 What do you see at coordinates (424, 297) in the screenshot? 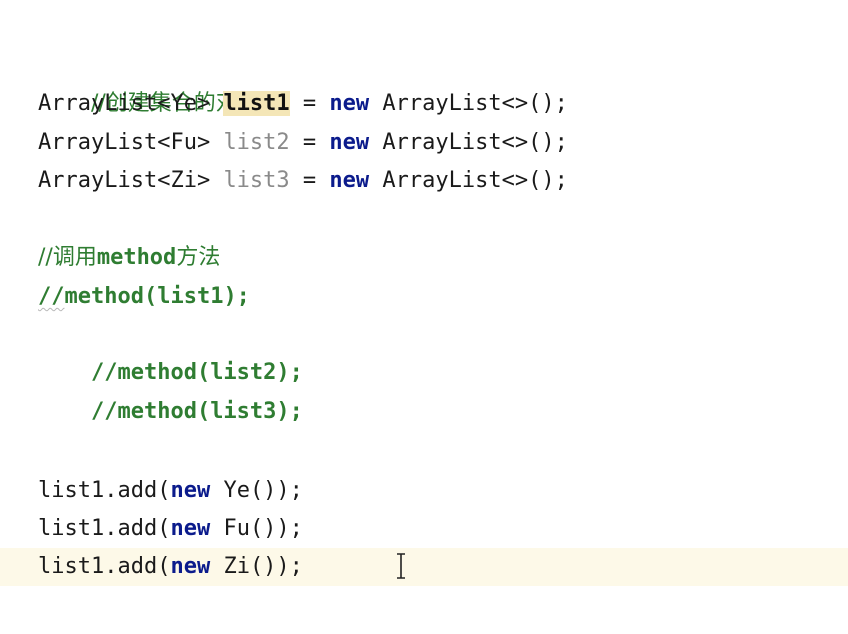
I see `code-line-6: //method(list1);` at bounding box center [424, 297].